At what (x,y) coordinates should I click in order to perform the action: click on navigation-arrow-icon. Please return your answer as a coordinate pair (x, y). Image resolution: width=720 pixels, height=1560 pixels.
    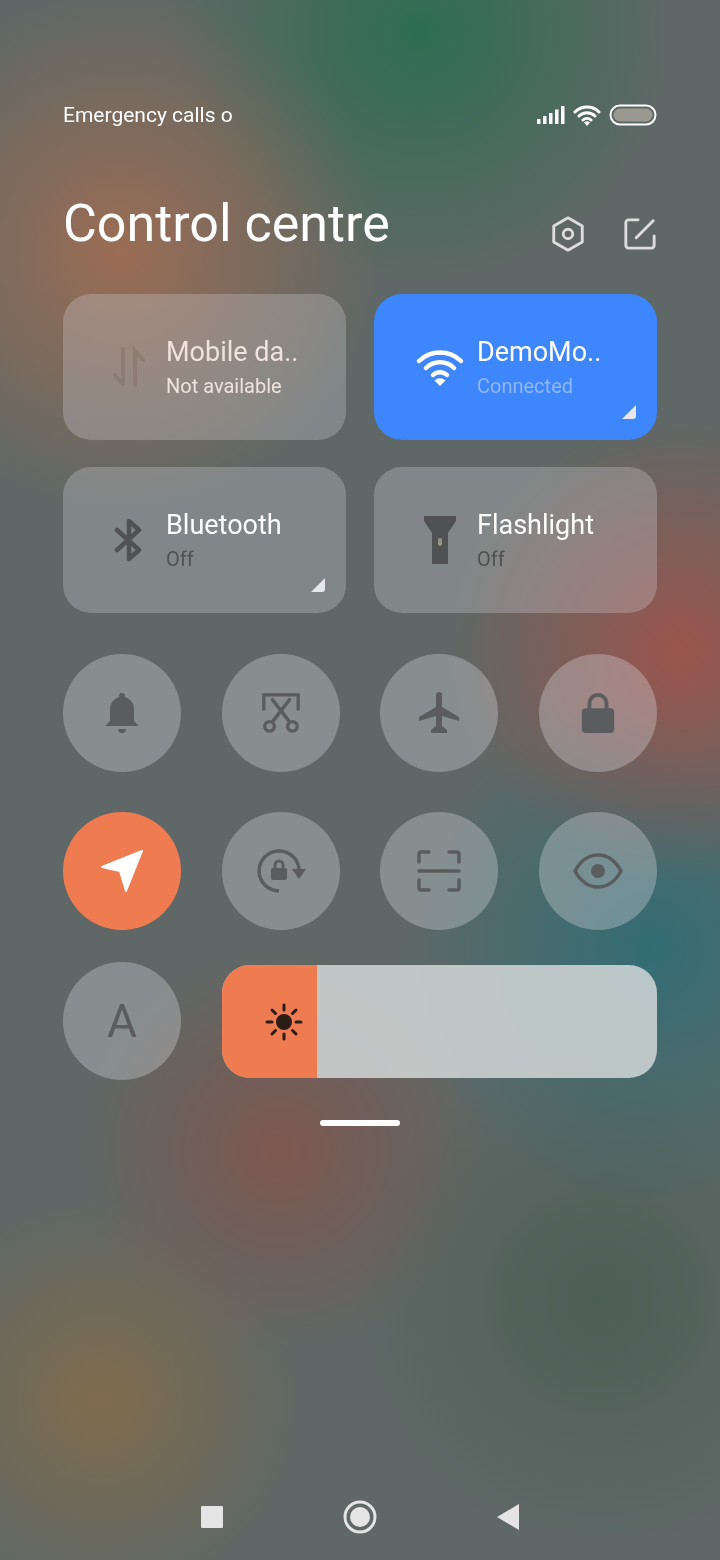
    Looking at the image, I should click on (122, 871).